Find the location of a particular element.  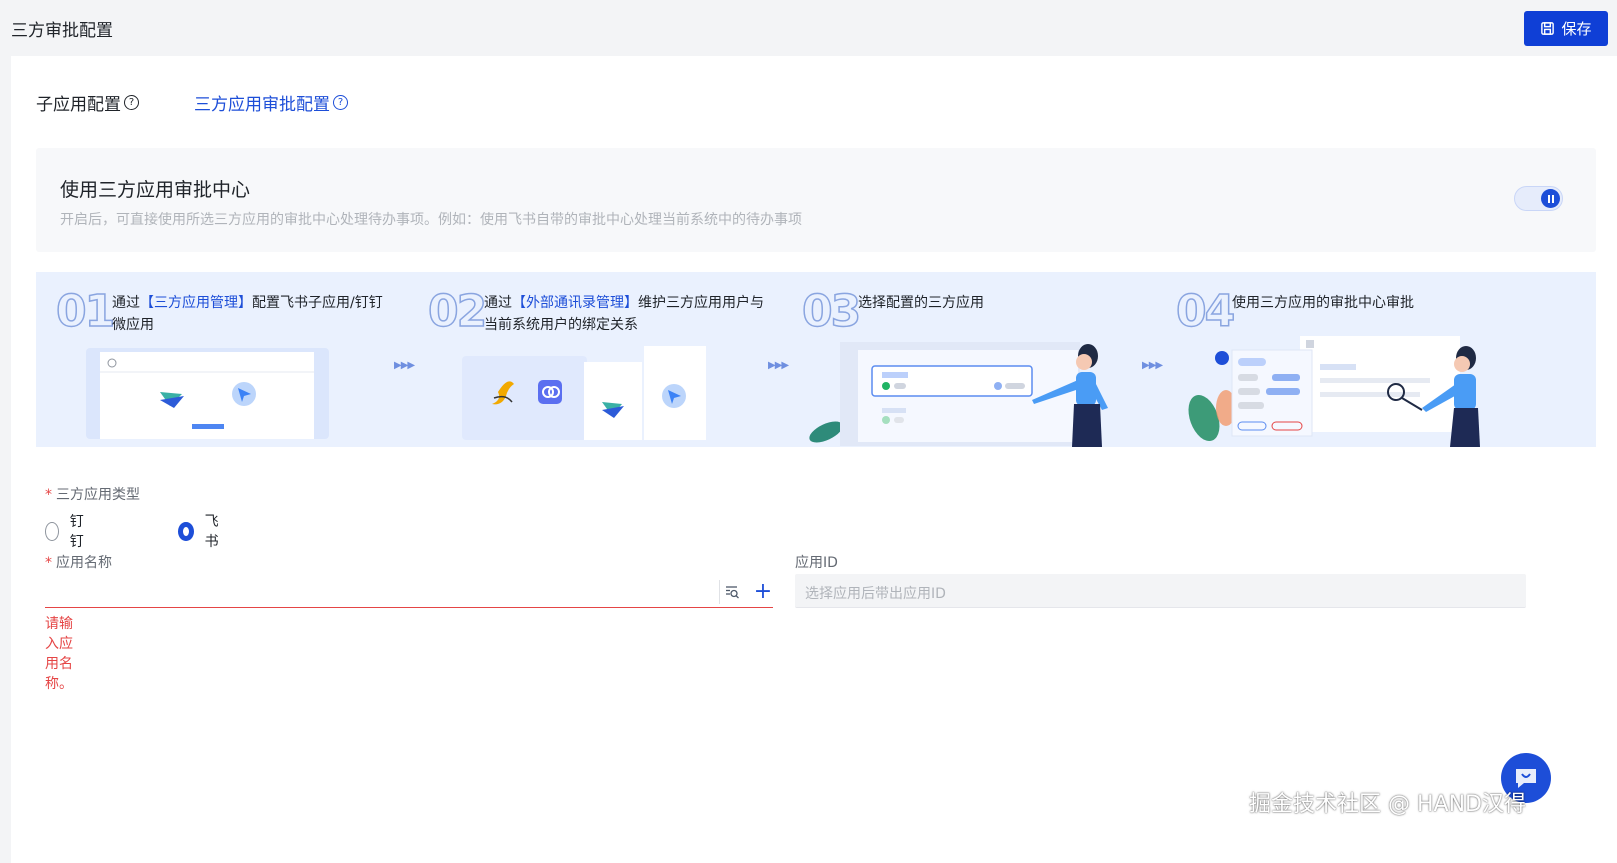

step-number: 04 is located at coordinates (1205, 311).